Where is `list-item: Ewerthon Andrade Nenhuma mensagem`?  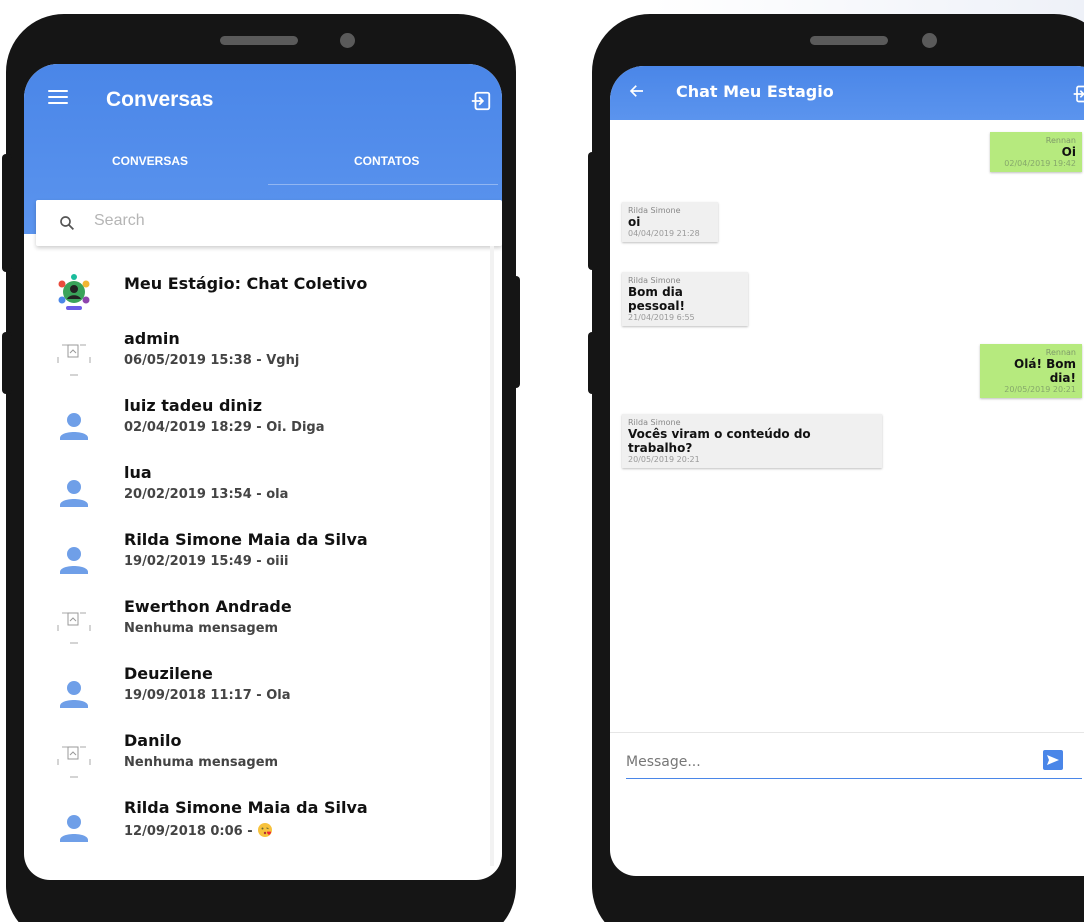
list-item: Ewerthon Andrade Nenhuma mensagem is located at coordinates (257, 626).